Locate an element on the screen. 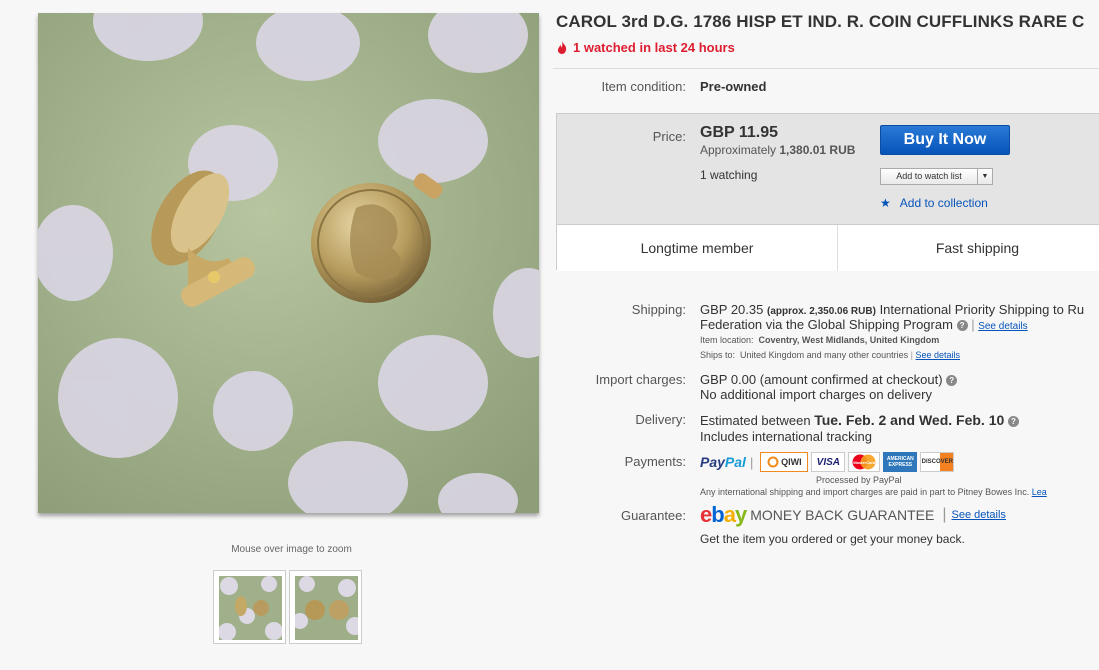 The height and width of the screenshot is (670, 1099). watched-notice: 1 watched in last 24 hours is located at coordinates (646, 47).